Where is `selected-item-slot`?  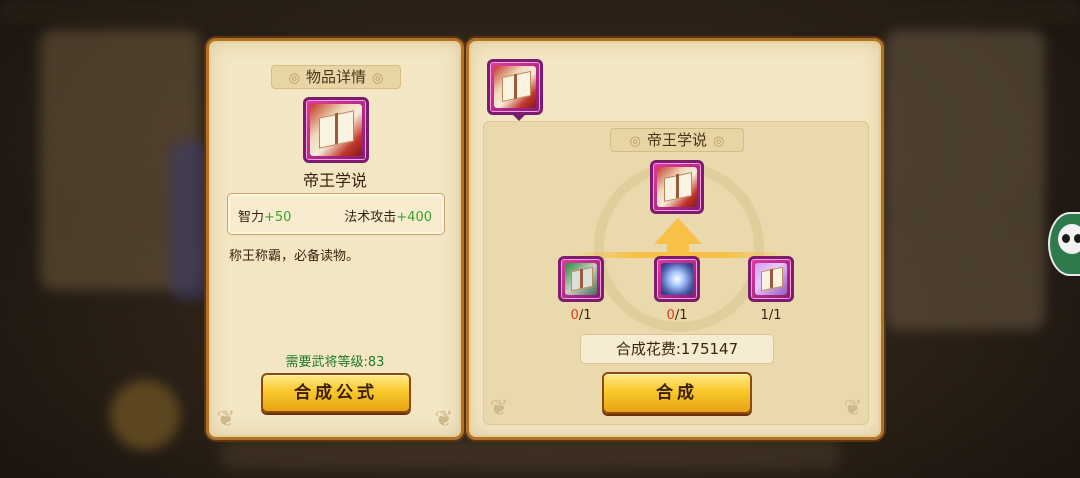 selected-item-slot is located at coordinates (515, 87).